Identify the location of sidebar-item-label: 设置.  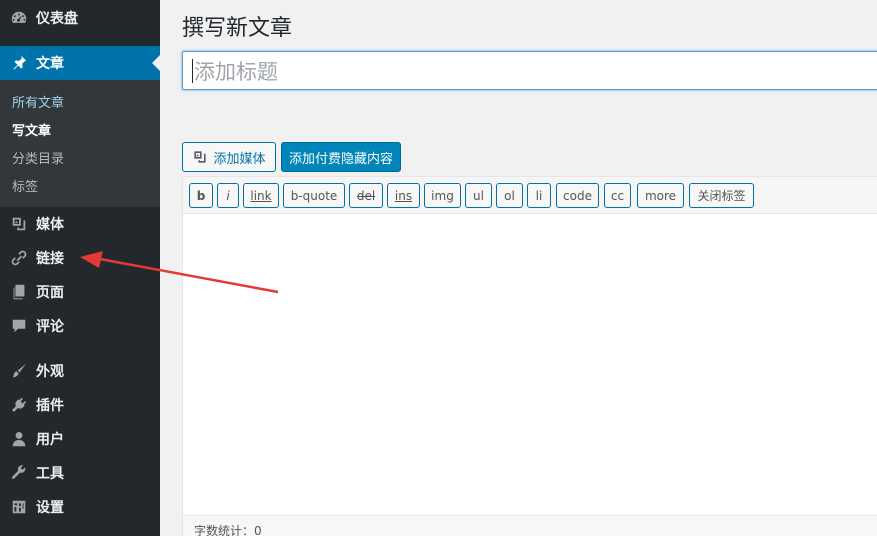
(50, 508).